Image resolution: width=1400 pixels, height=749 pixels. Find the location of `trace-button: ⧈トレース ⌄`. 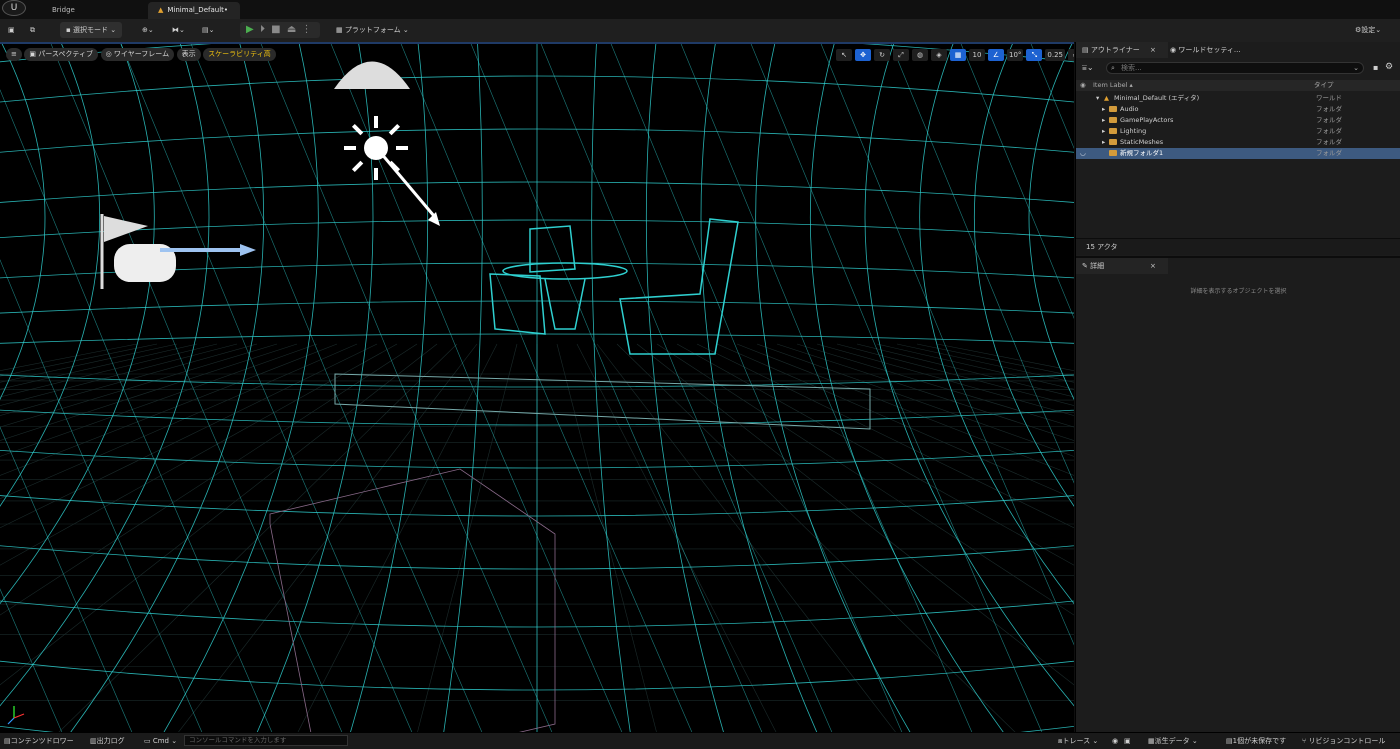

trace-button: ⧈トレース ⌄ is located at coordinates (1078, 741).